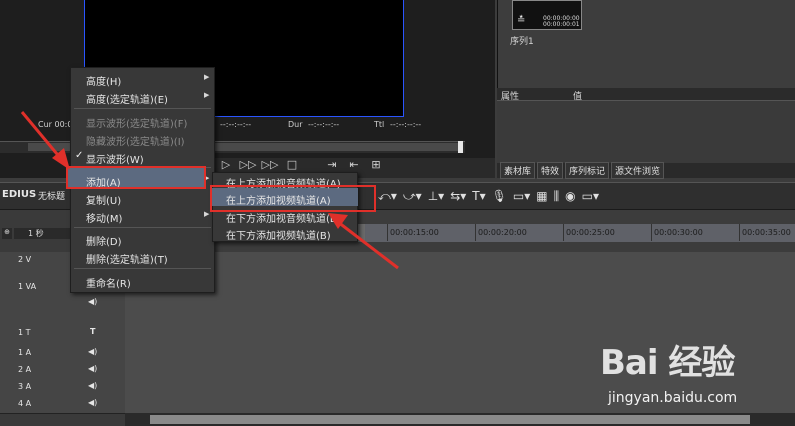  What do you see at coordinates (45, 140) in the screenshot?
I see `arrow-to-add-menu` at bounding box center [45, 140].